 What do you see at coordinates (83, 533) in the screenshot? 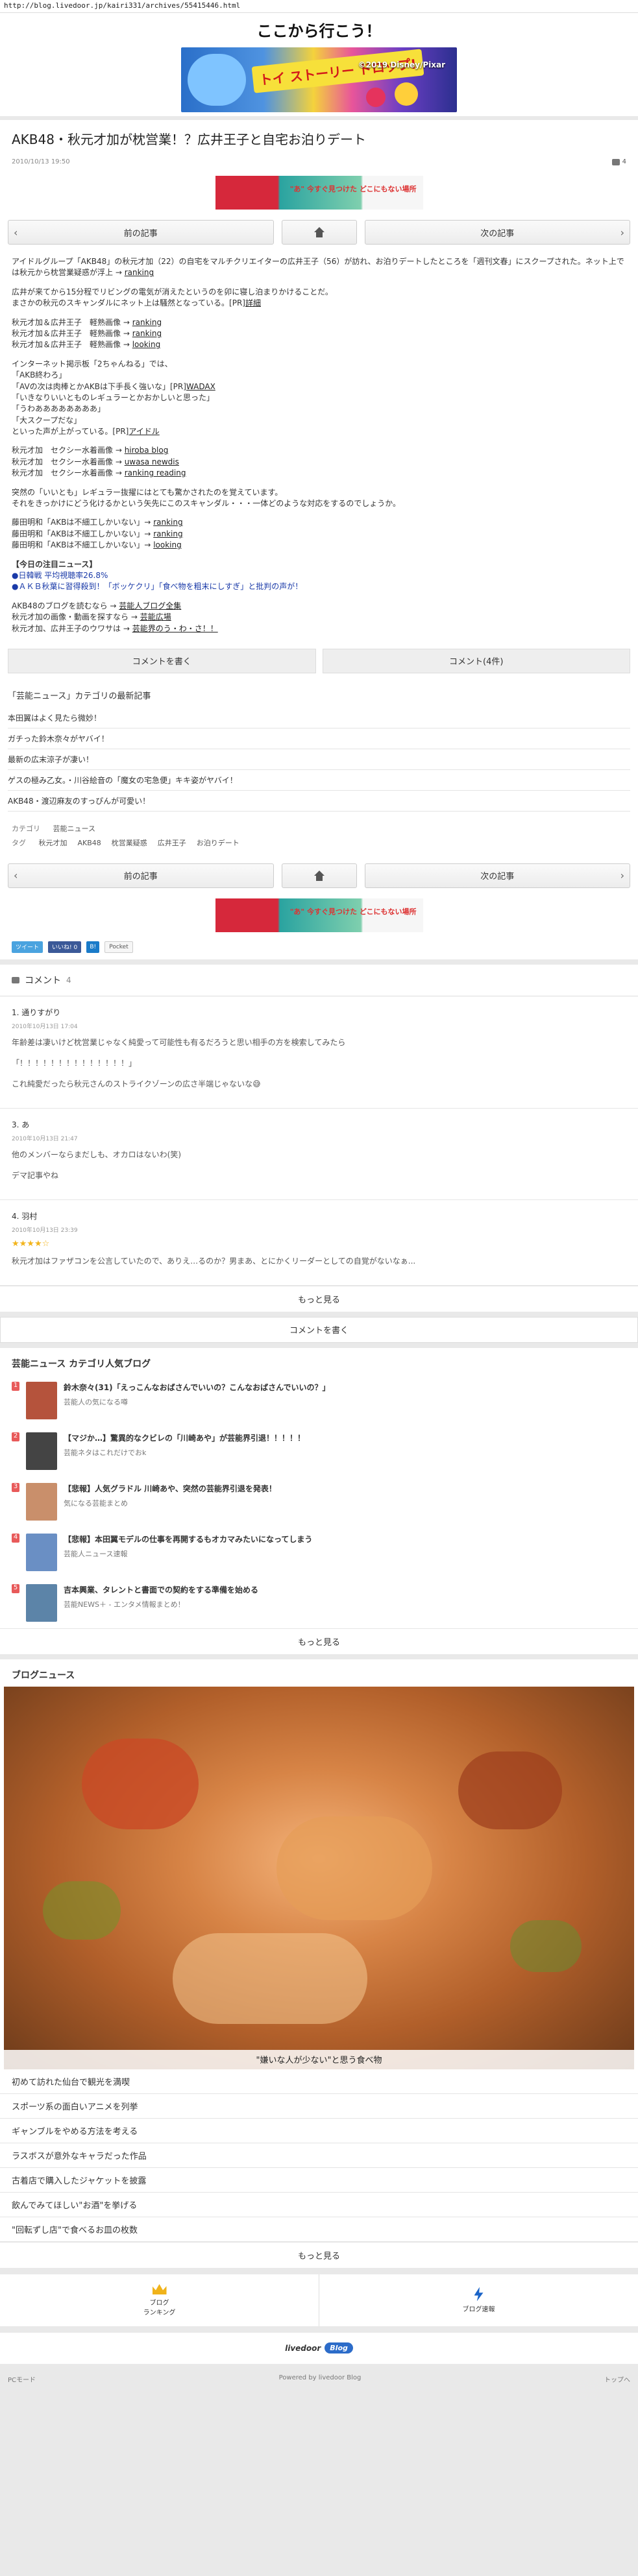
I see `body-text: 藤田明和「AKBは不細工しかいない」→` at bounding box center [83, 533].